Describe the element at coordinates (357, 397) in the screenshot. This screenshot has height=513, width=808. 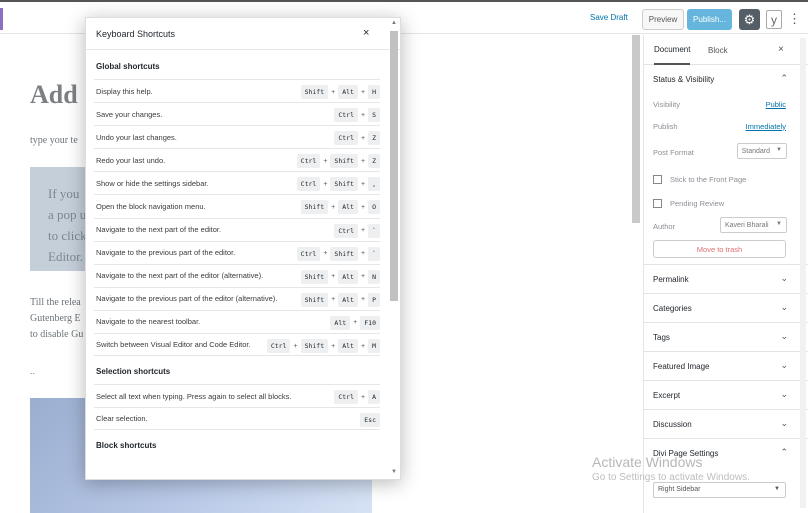
I see `shortcut-keys: Ctrl + A` at that location.